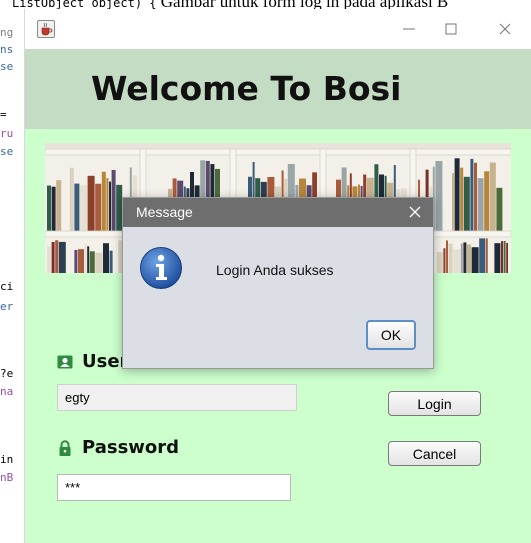 The image size is (531, 543). What do you see at coordinates (131, 447) in the screenshot?
I see `password-label: Password` at bounding box center [131, 447].